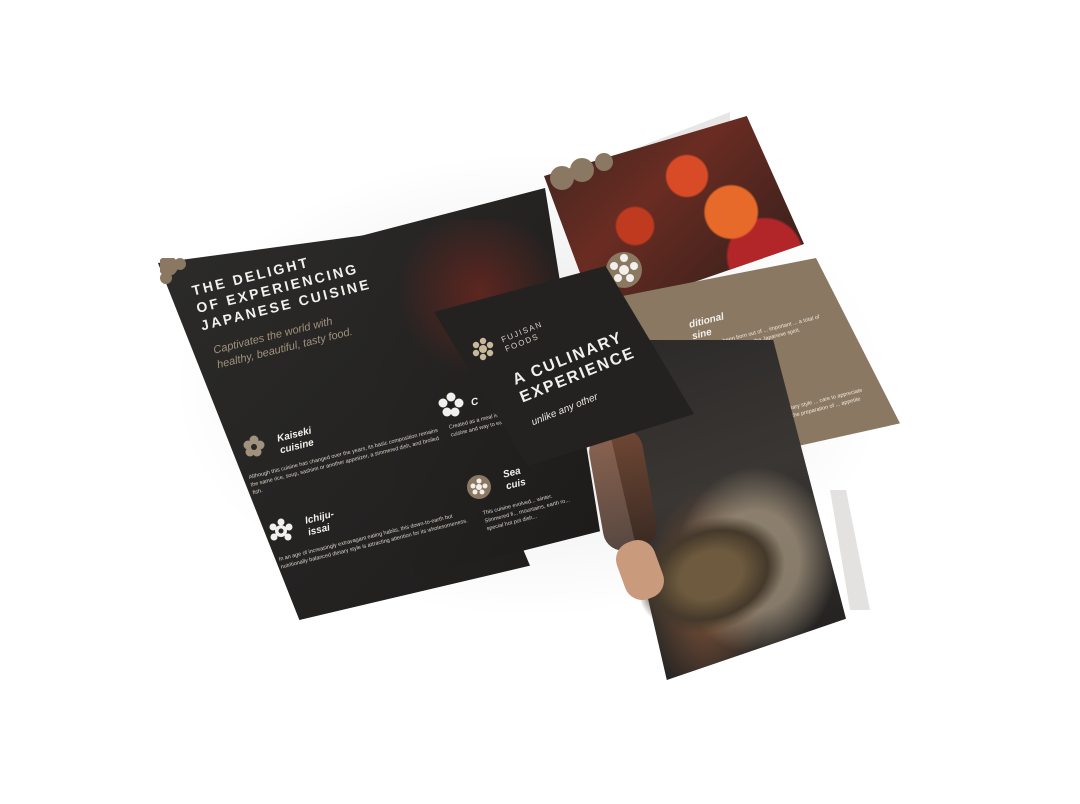 Image resolution: width=1080 pixels, height=804 pixels. What do you see at coordinates (483, 351) in the screenshot?
I see `brand-flower-icon` at bounding box center [483, 351].